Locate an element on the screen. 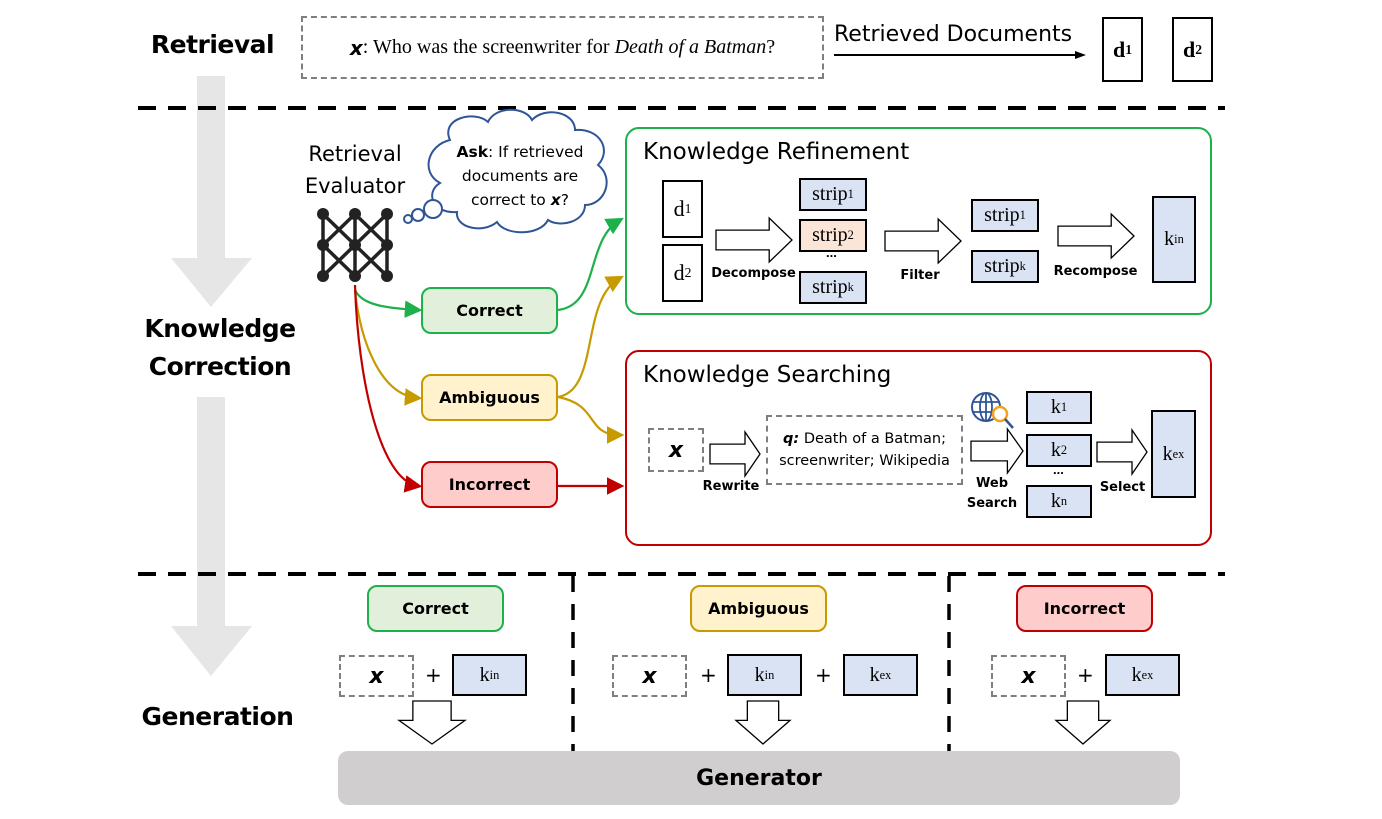  down-arrows-layer is located at coordinates (754, 722).